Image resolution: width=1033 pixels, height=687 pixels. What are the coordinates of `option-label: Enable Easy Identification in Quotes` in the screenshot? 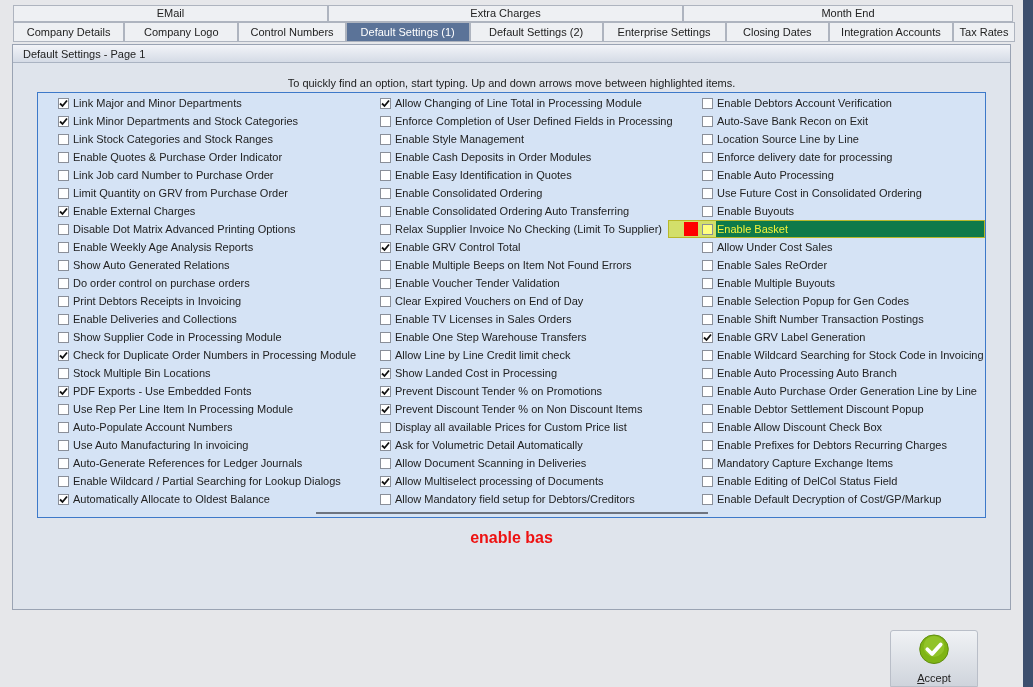 It's located at (483, 175).